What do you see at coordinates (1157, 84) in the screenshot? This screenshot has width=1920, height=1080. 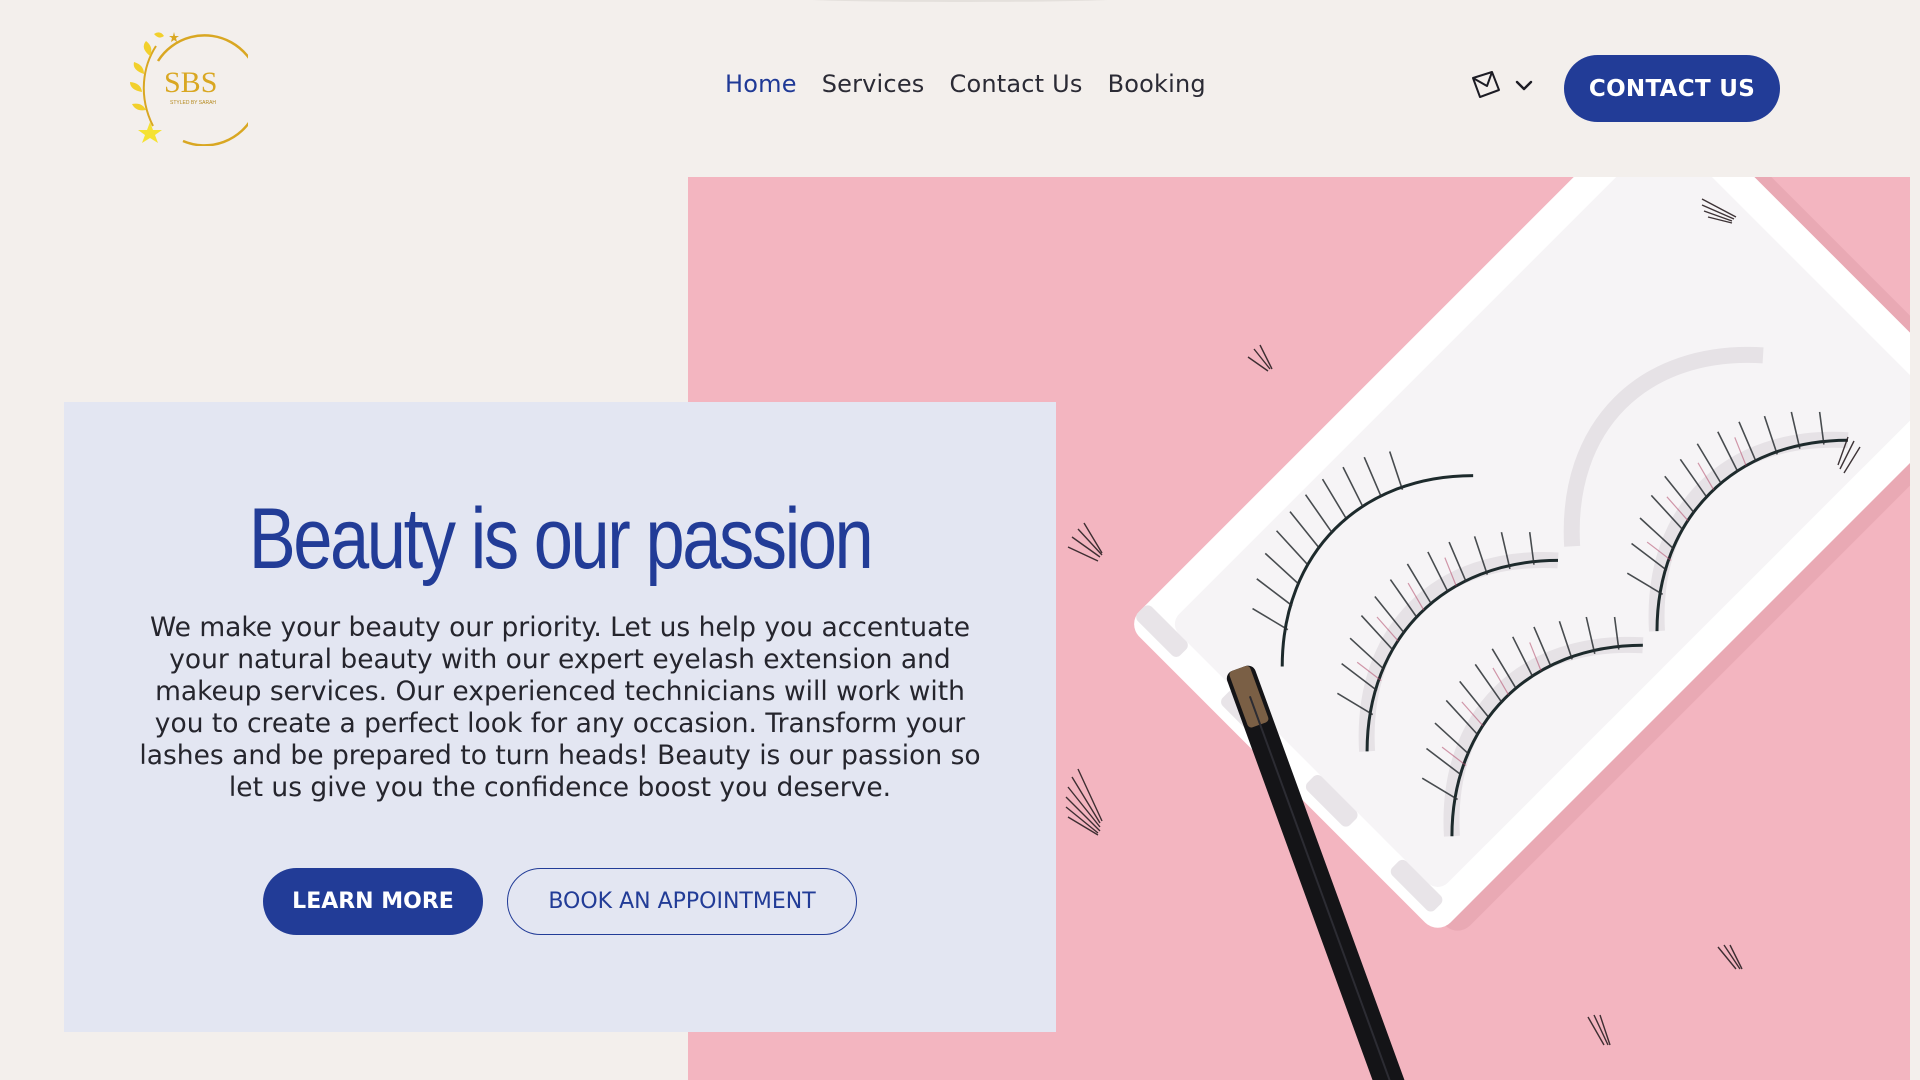 I see `nav-booking: Booking` at bounding box center [1157, 84].